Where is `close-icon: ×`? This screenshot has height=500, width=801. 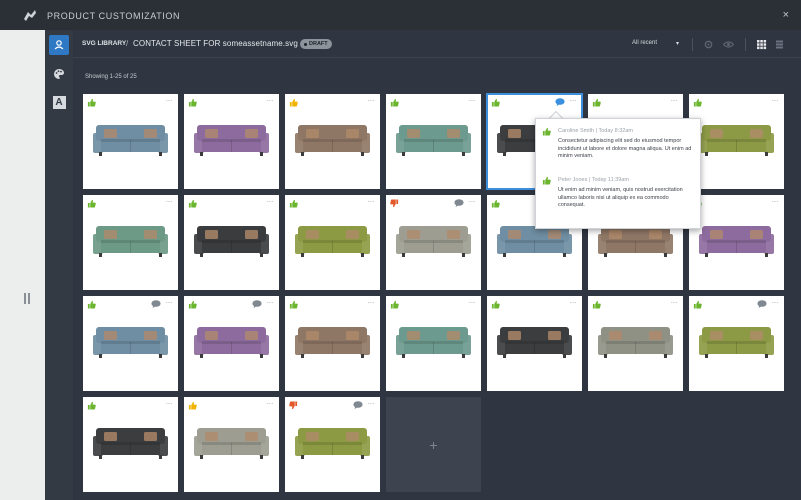 close-icon: × is located at coordinates (786, 15).